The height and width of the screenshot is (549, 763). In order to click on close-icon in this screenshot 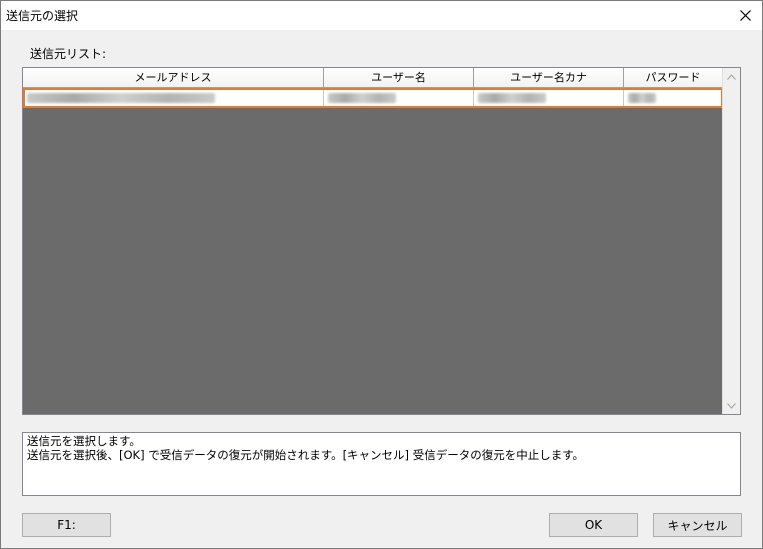, I will do `click(745, 15)`.